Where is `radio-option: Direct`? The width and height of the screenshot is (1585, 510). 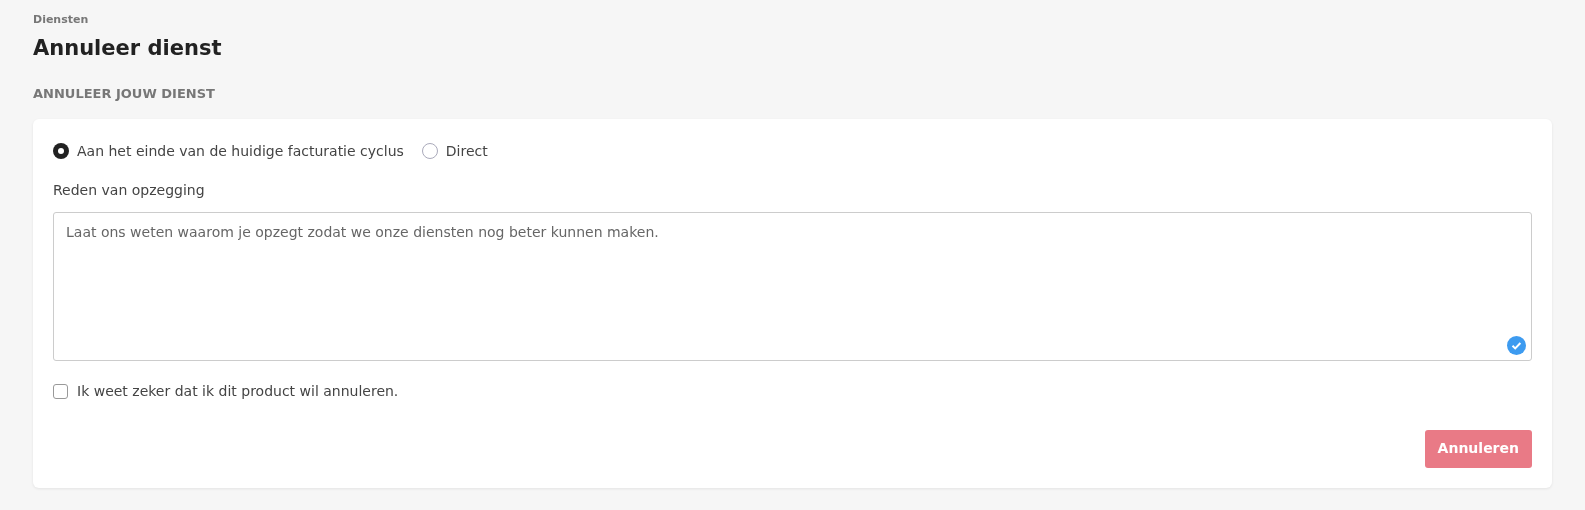
radio-option: Direct is located at coordinates (454, 151).